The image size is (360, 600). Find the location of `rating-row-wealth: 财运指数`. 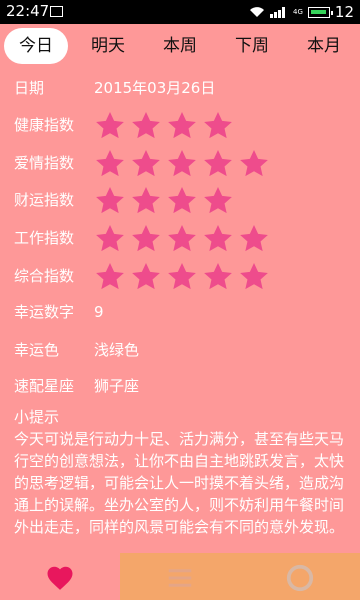

rating-row-wealth: 财运指数 is located at coordinates (184, 200).